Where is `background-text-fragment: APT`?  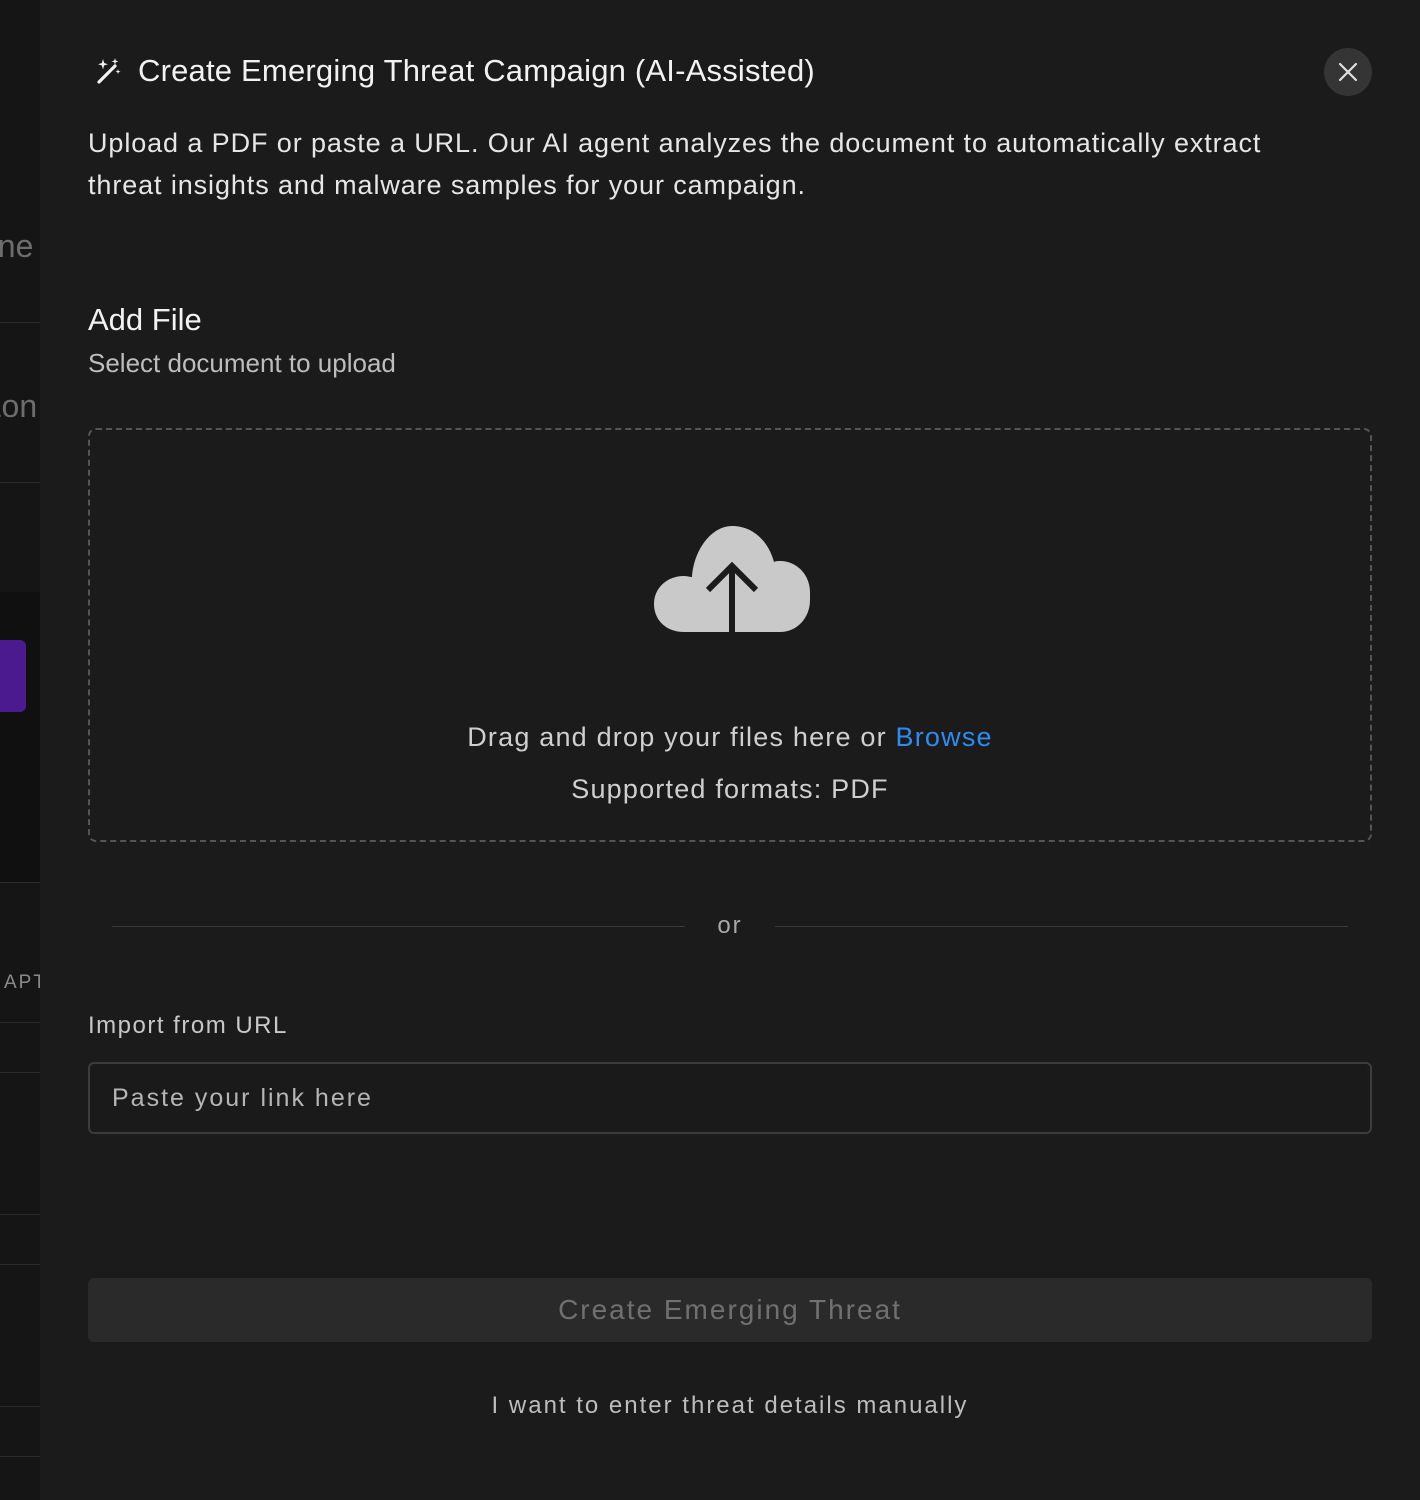 background-text-fragment: APT is located at coordinates (22, 982).